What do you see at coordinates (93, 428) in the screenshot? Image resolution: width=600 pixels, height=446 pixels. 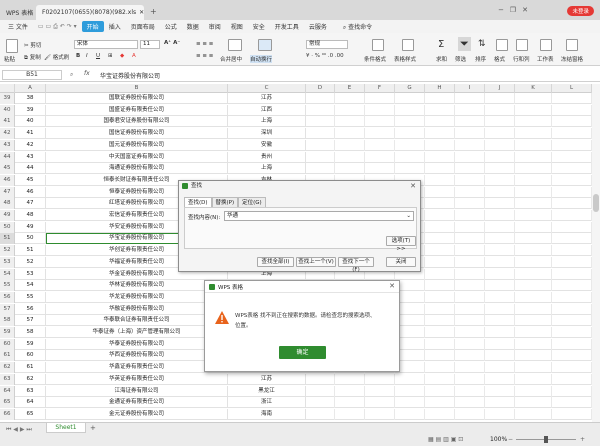 I see `add-sheet-icon: +` at bounding box center [93, 428].